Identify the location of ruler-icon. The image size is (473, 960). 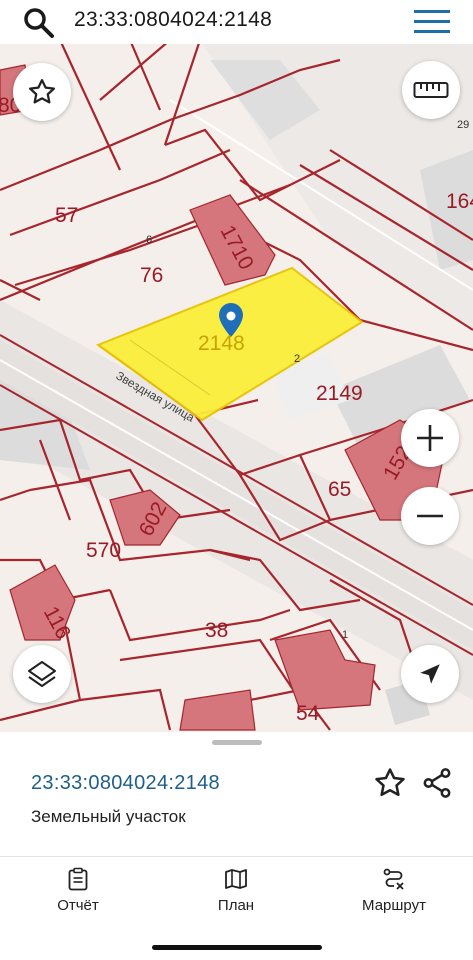
(431, 90).